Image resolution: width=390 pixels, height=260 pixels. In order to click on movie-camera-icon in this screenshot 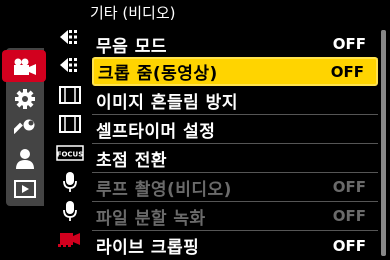, I will do `click(25, 67)`.